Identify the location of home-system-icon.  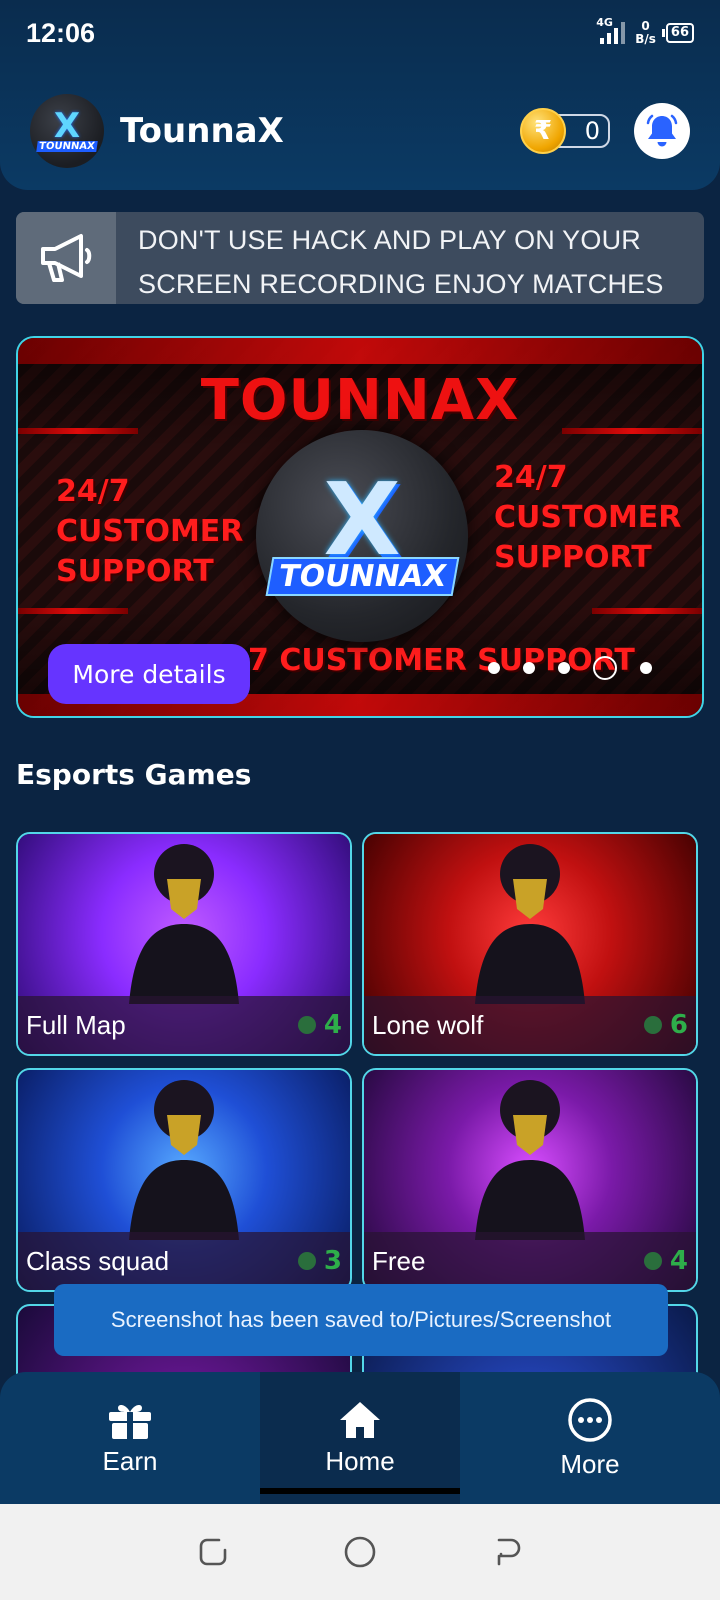
(360, 1552).